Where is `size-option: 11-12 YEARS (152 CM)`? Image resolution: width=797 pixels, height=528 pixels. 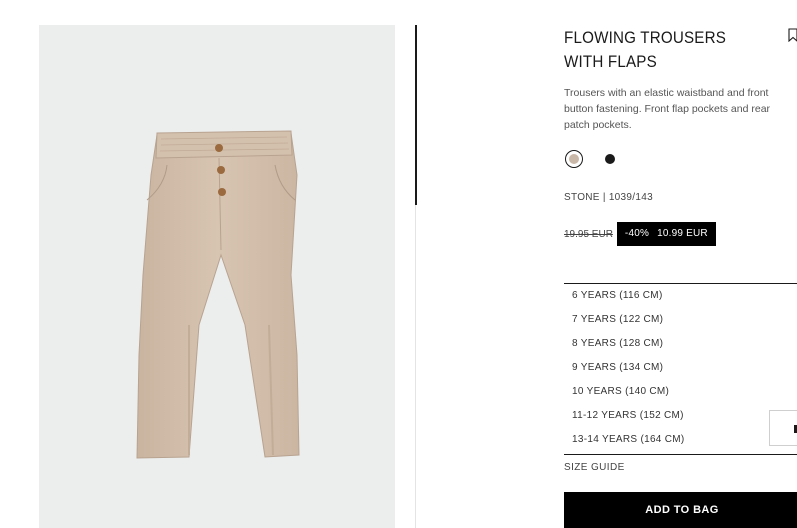
size-option: 11-12 YEARS (152 CM) is located at coordinates (628, 415).